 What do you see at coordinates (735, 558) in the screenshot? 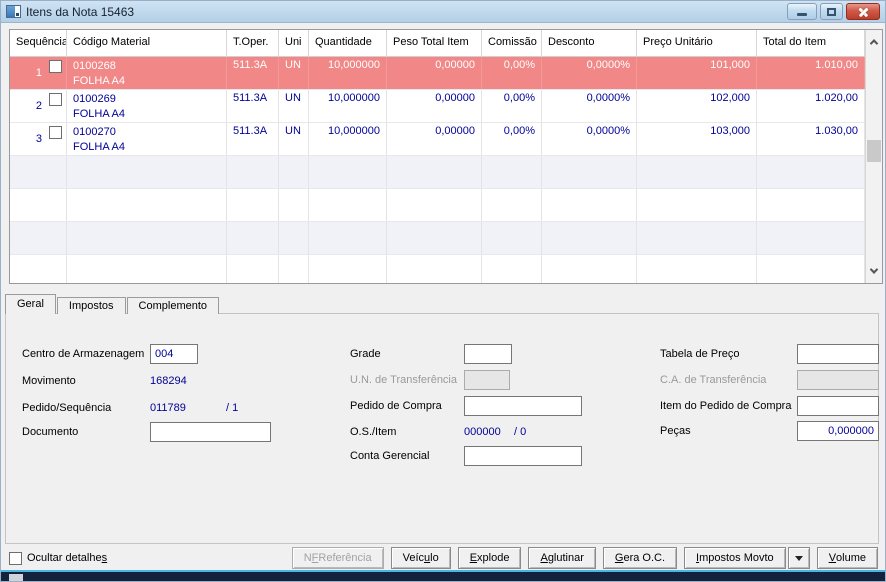
I see `impostos-movto-button: Impostos Movto` at bounding box center [735, 558].